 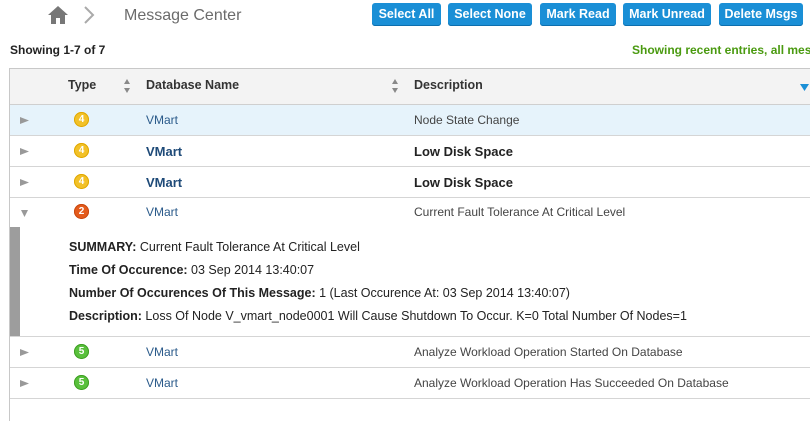 I want to click on sort-descending-icon, so click(x=804, y=87).